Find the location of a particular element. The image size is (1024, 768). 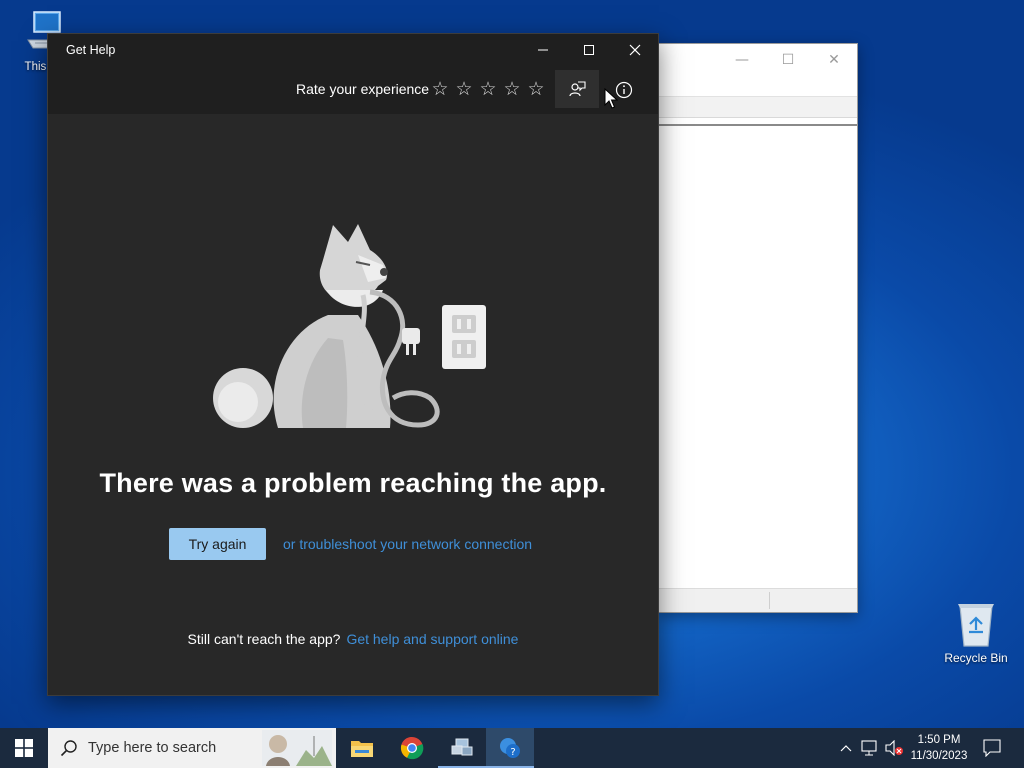

rate-experience-label: Rate your experience is located at coordinates (363, 89).